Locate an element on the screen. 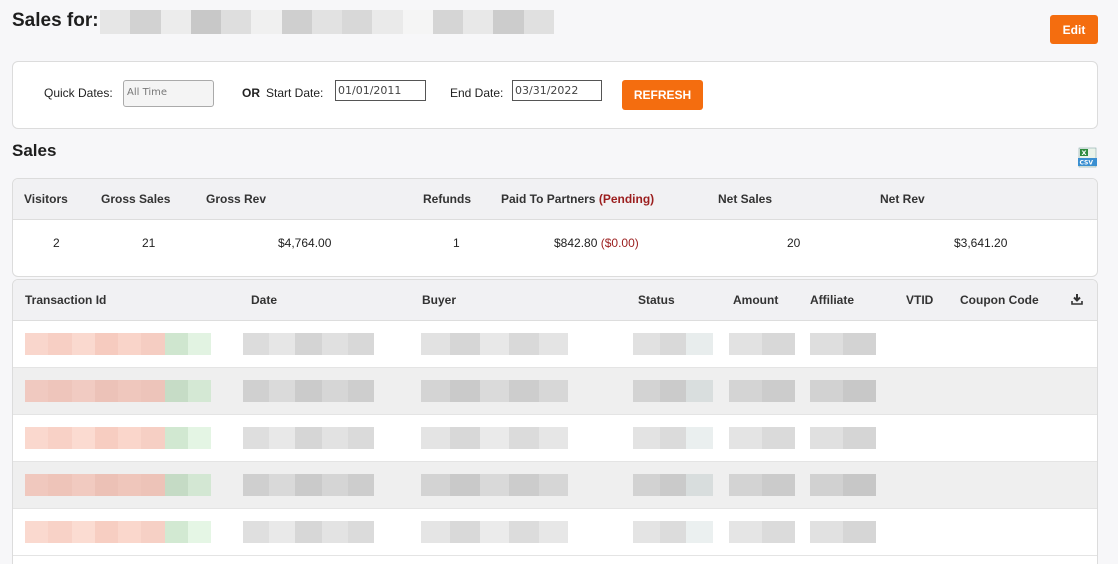  col-transaction-id: Transaction Id is located at coordinates (65, 300).